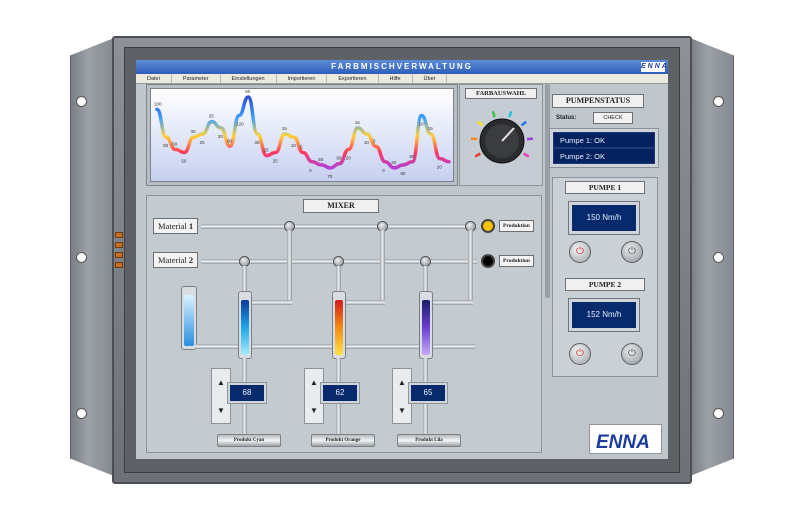 Image resolution: width=800 pixels, height=510 pixels. I want to click on produkt-lila-output: Produkt Lila, so click(429, 440).